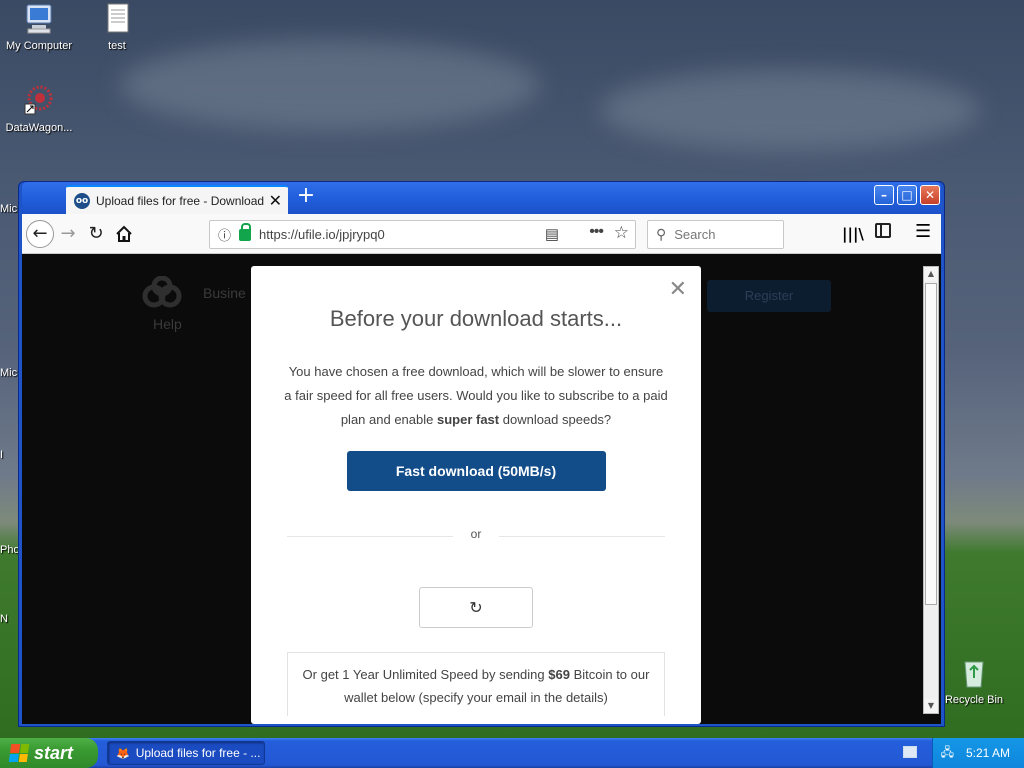 The image size is (1024, 768). I want to click on modal-description-bold: super fast, so click(468, 419).